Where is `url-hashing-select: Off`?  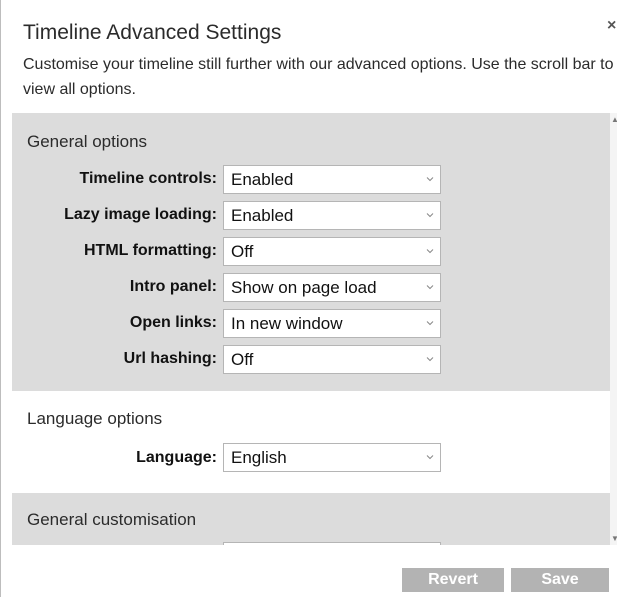
url-hashing-select: Off is located at coordinates (332, 359).